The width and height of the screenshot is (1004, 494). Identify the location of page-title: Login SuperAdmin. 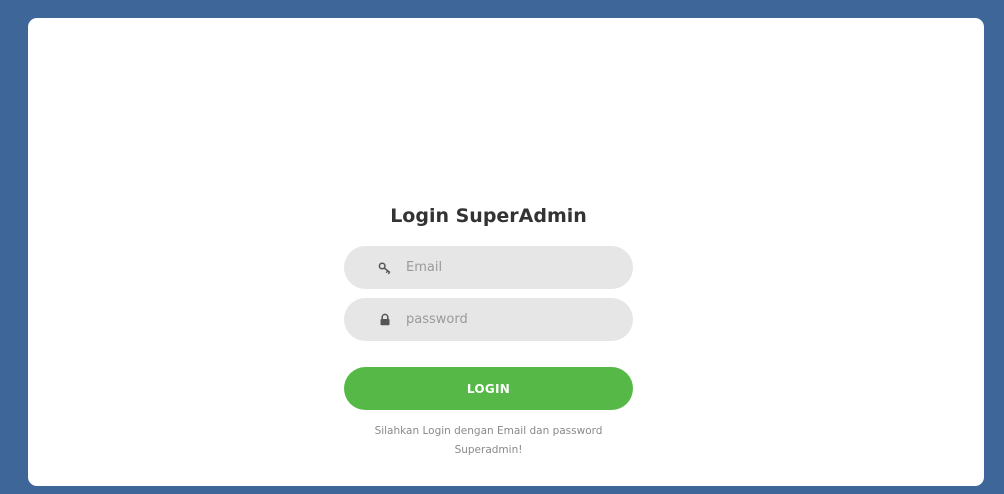
(488, 216).